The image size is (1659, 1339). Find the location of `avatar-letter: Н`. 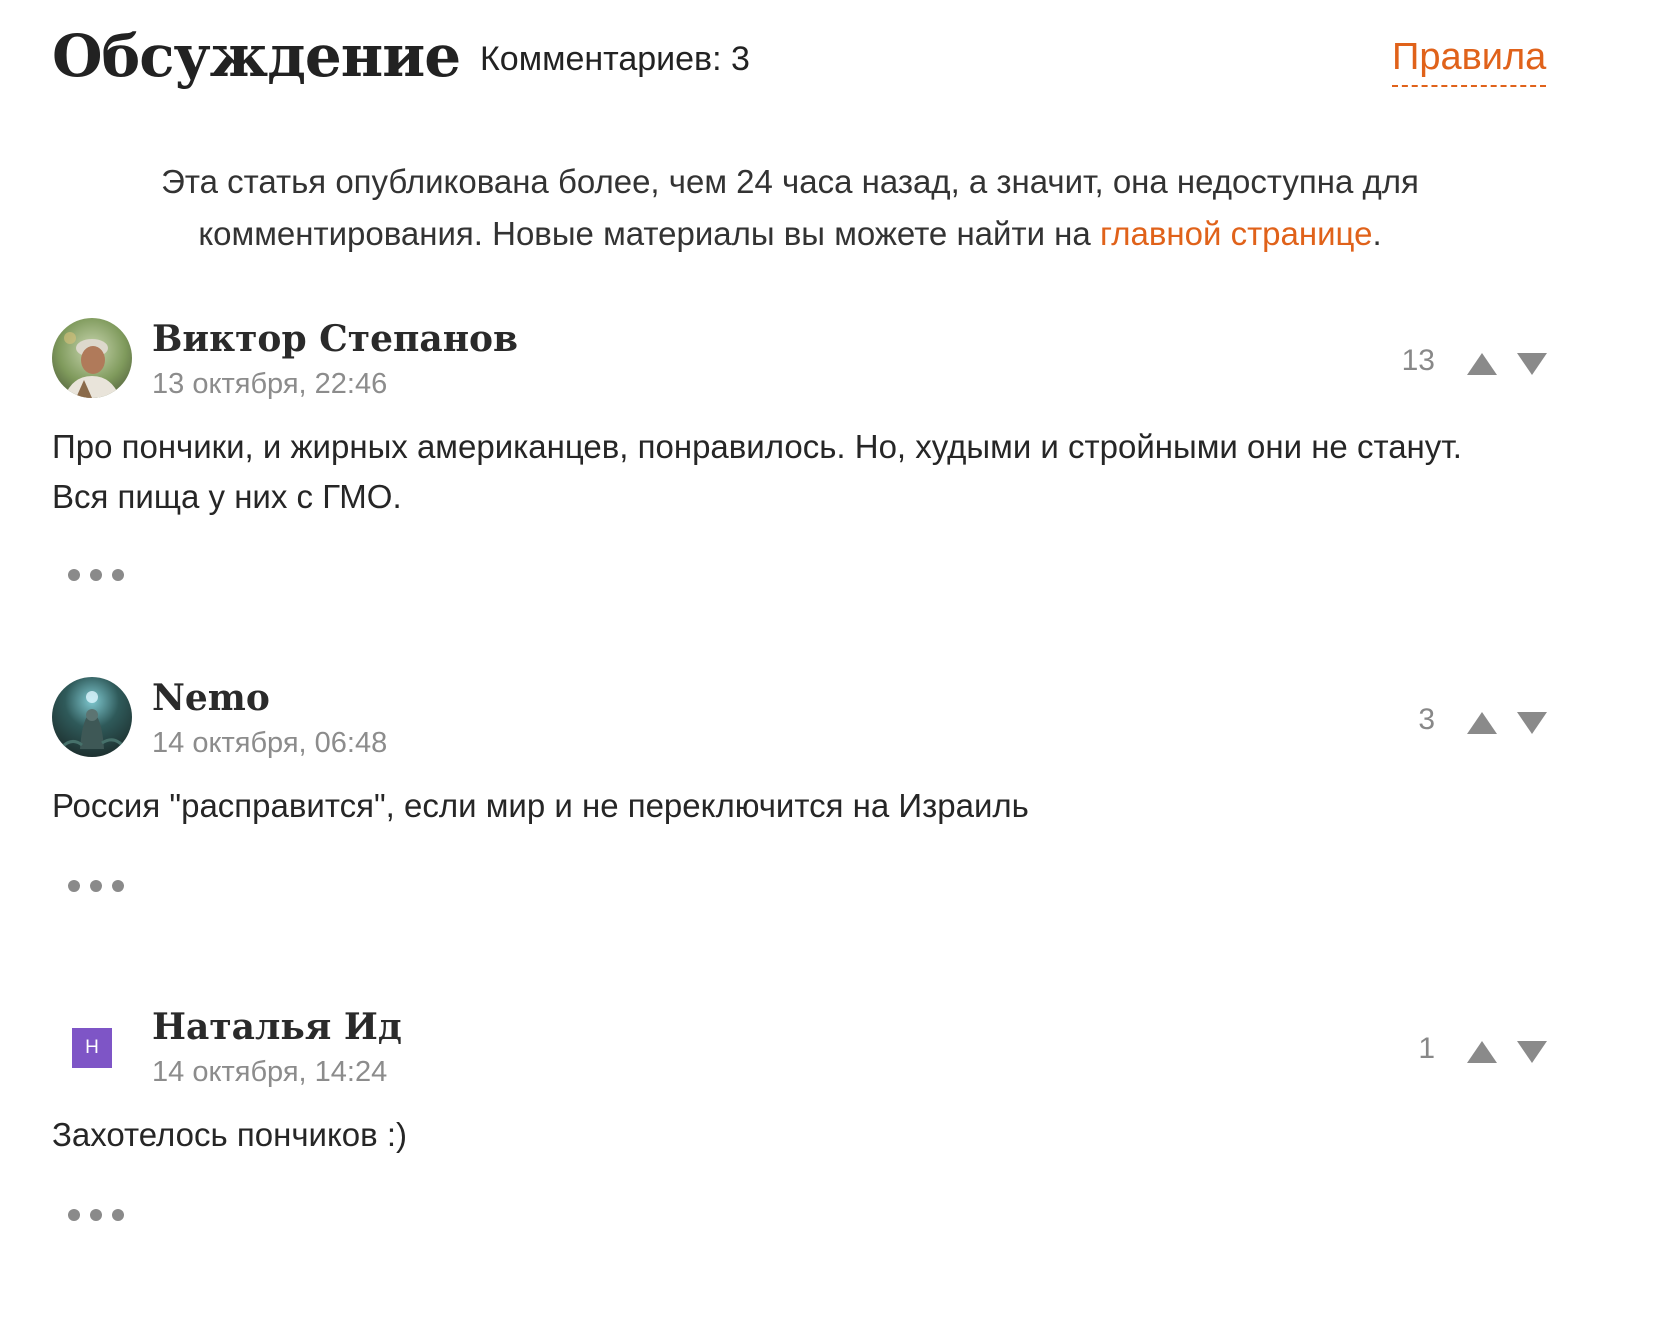

avatar-letter: Н is located at coordinates (92, 1048).